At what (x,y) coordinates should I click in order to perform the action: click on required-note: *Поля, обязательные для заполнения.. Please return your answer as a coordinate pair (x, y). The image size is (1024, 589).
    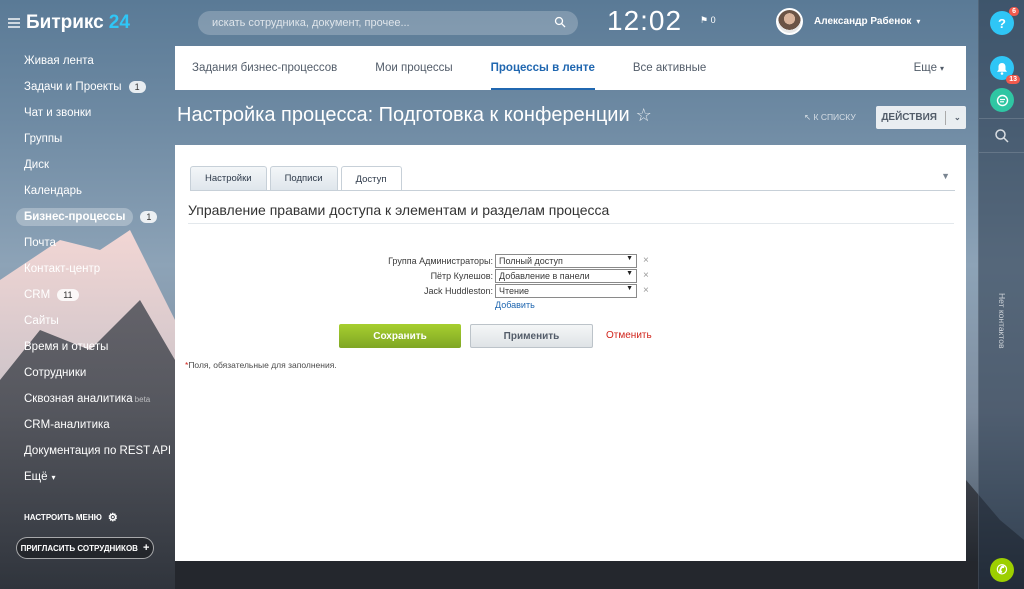
    Looking at the image, I should click on (261, 365).